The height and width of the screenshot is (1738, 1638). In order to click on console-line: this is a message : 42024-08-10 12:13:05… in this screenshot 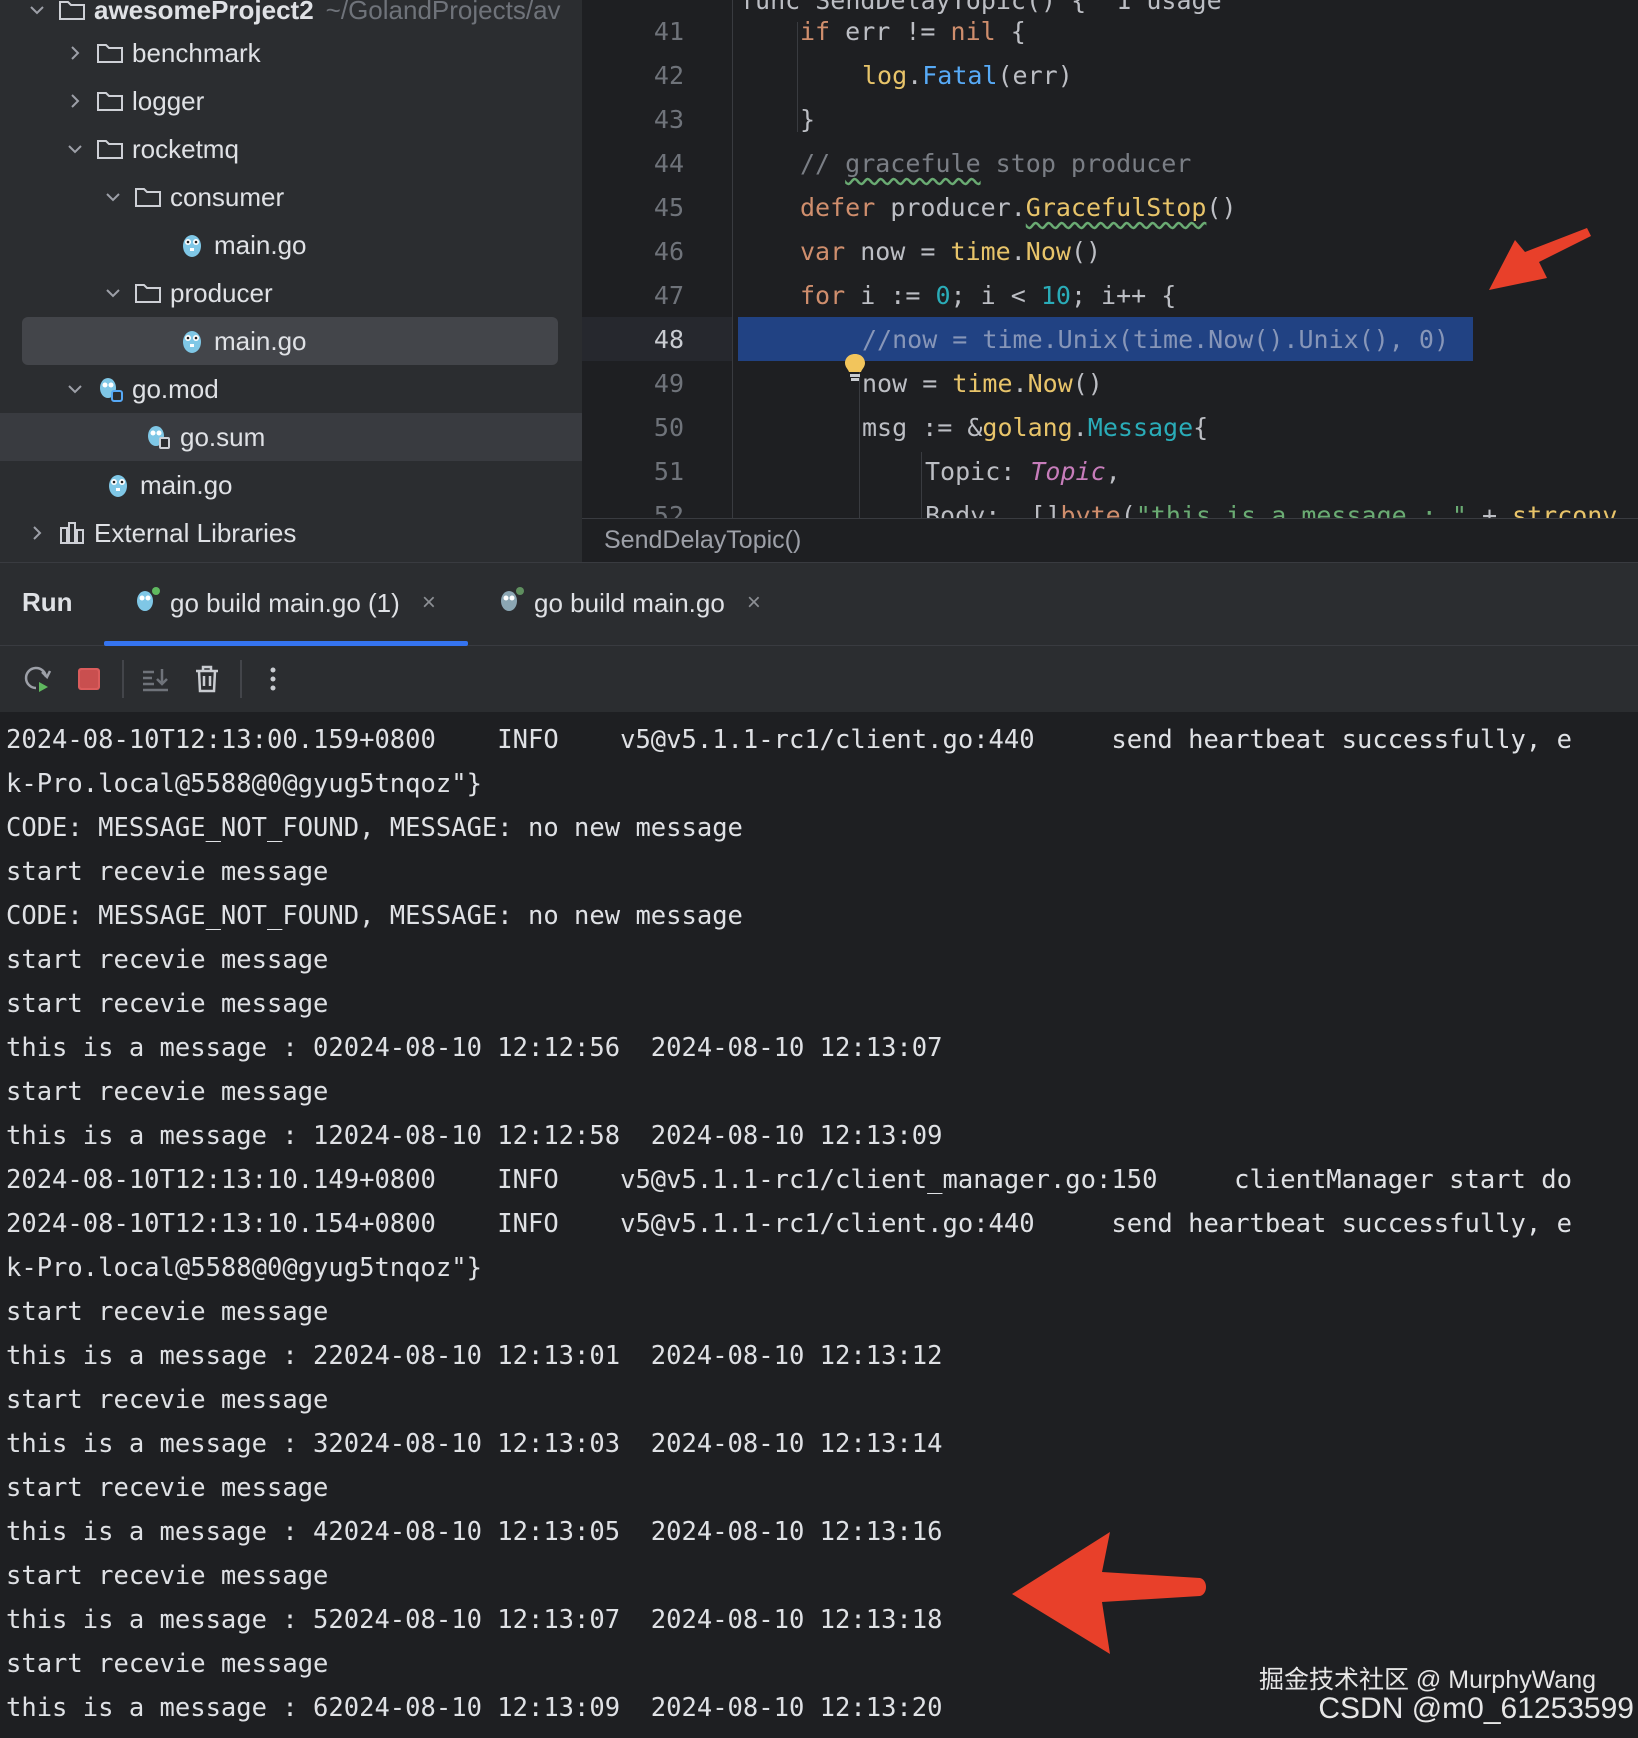, I will do `click(474, 1532)`.